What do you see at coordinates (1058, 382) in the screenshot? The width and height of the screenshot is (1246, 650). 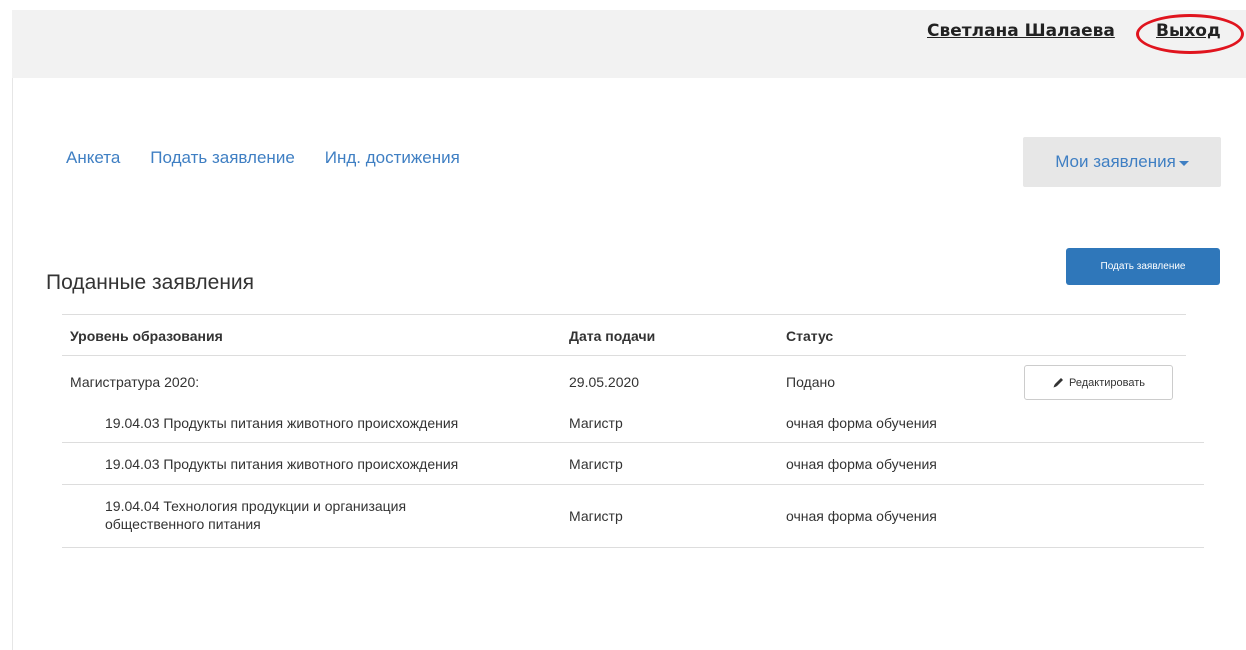 I see `pencil-icon` at bounding box center [1058, 382].